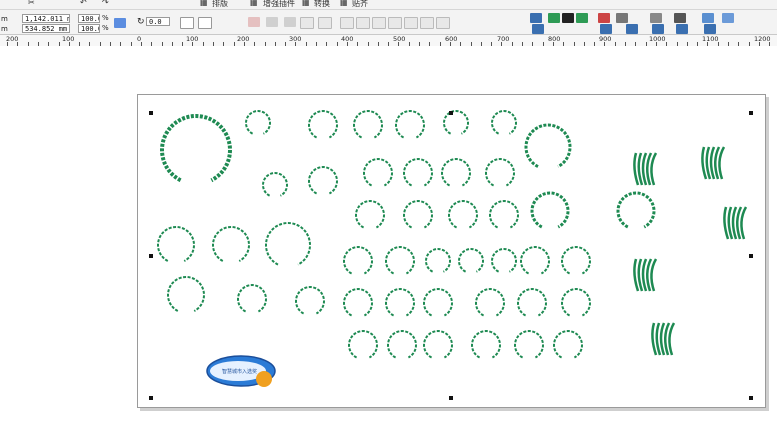 Image resolution: width=777 pixels, height=439 pixels. Describe the element at coordinates (120, 23) in the screenshot. I see `lock-ratio-icon` at that location.